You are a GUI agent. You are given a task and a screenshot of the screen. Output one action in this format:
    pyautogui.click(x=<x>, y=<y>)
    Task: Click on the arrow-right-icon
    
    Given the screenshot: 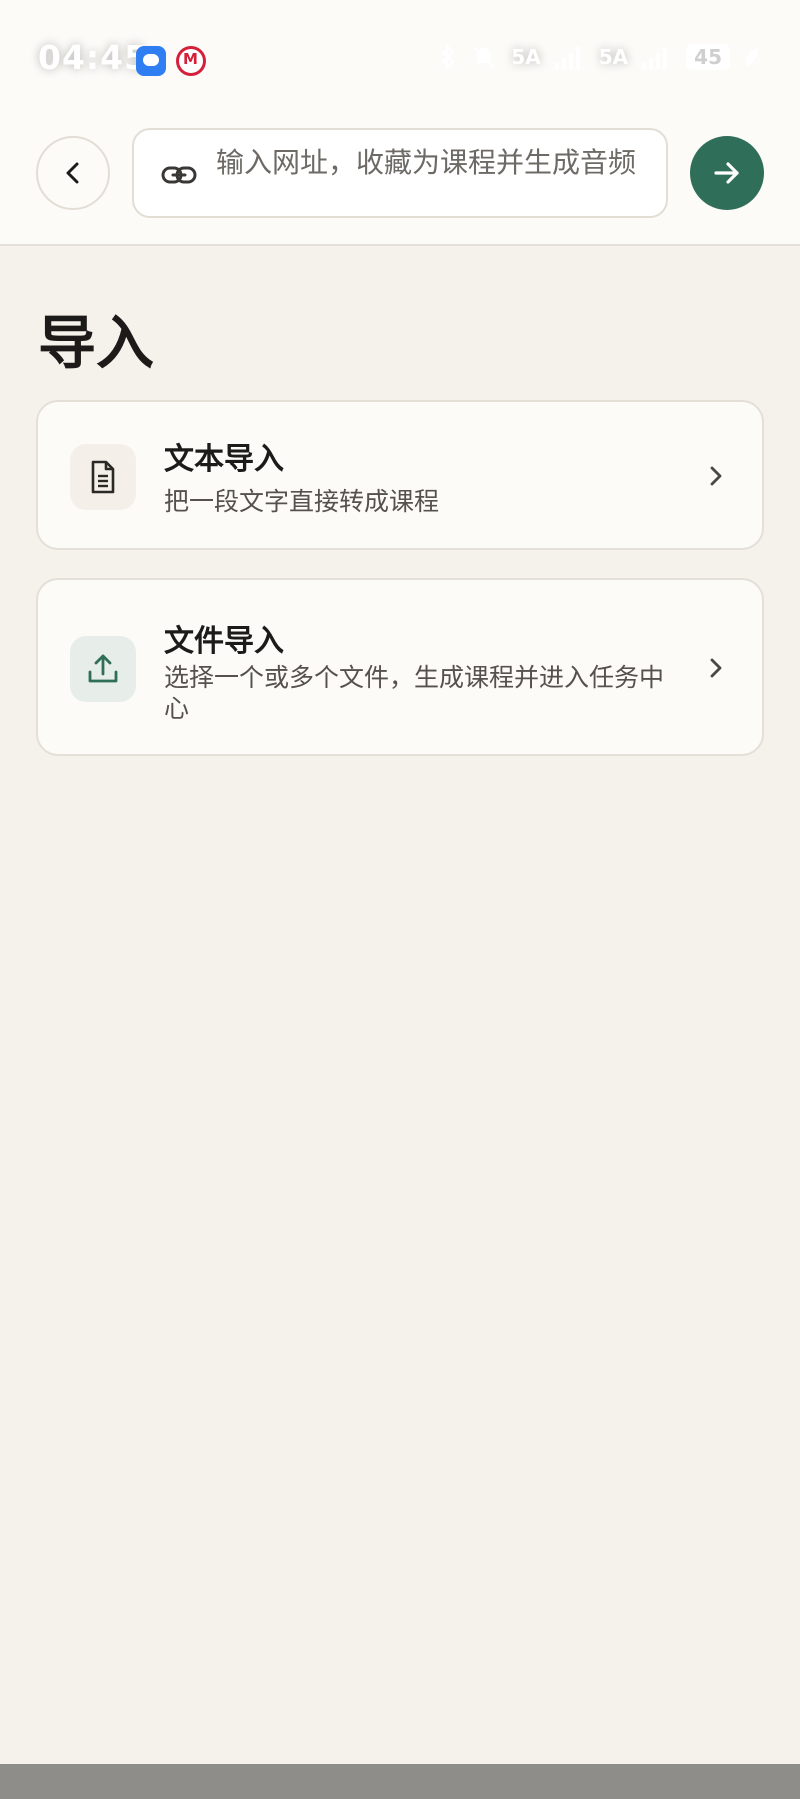 What is the action you would take?
    pyautogui.click(x=726, y=173)
    